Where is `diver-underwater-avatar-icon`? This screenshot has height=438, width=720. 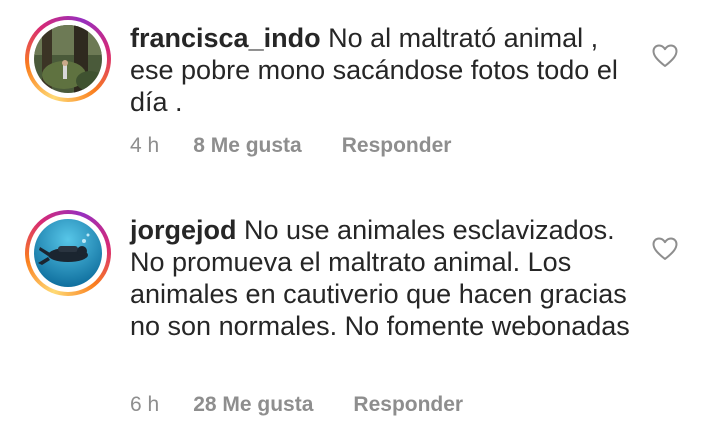
diver-underwater-avatar-icon is located at coordinates (68, 253).